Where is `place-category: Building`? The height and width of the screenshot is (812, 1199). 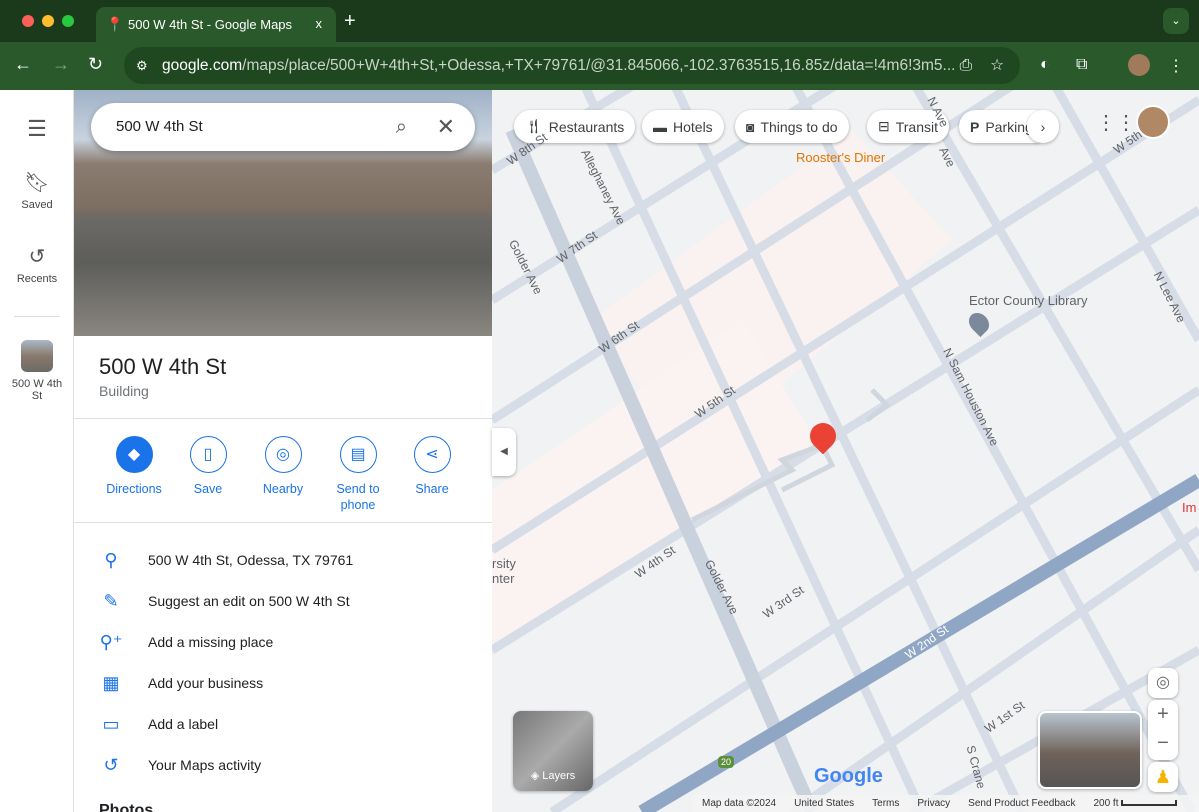
place-category: Building is located at coordinates (124, 391).